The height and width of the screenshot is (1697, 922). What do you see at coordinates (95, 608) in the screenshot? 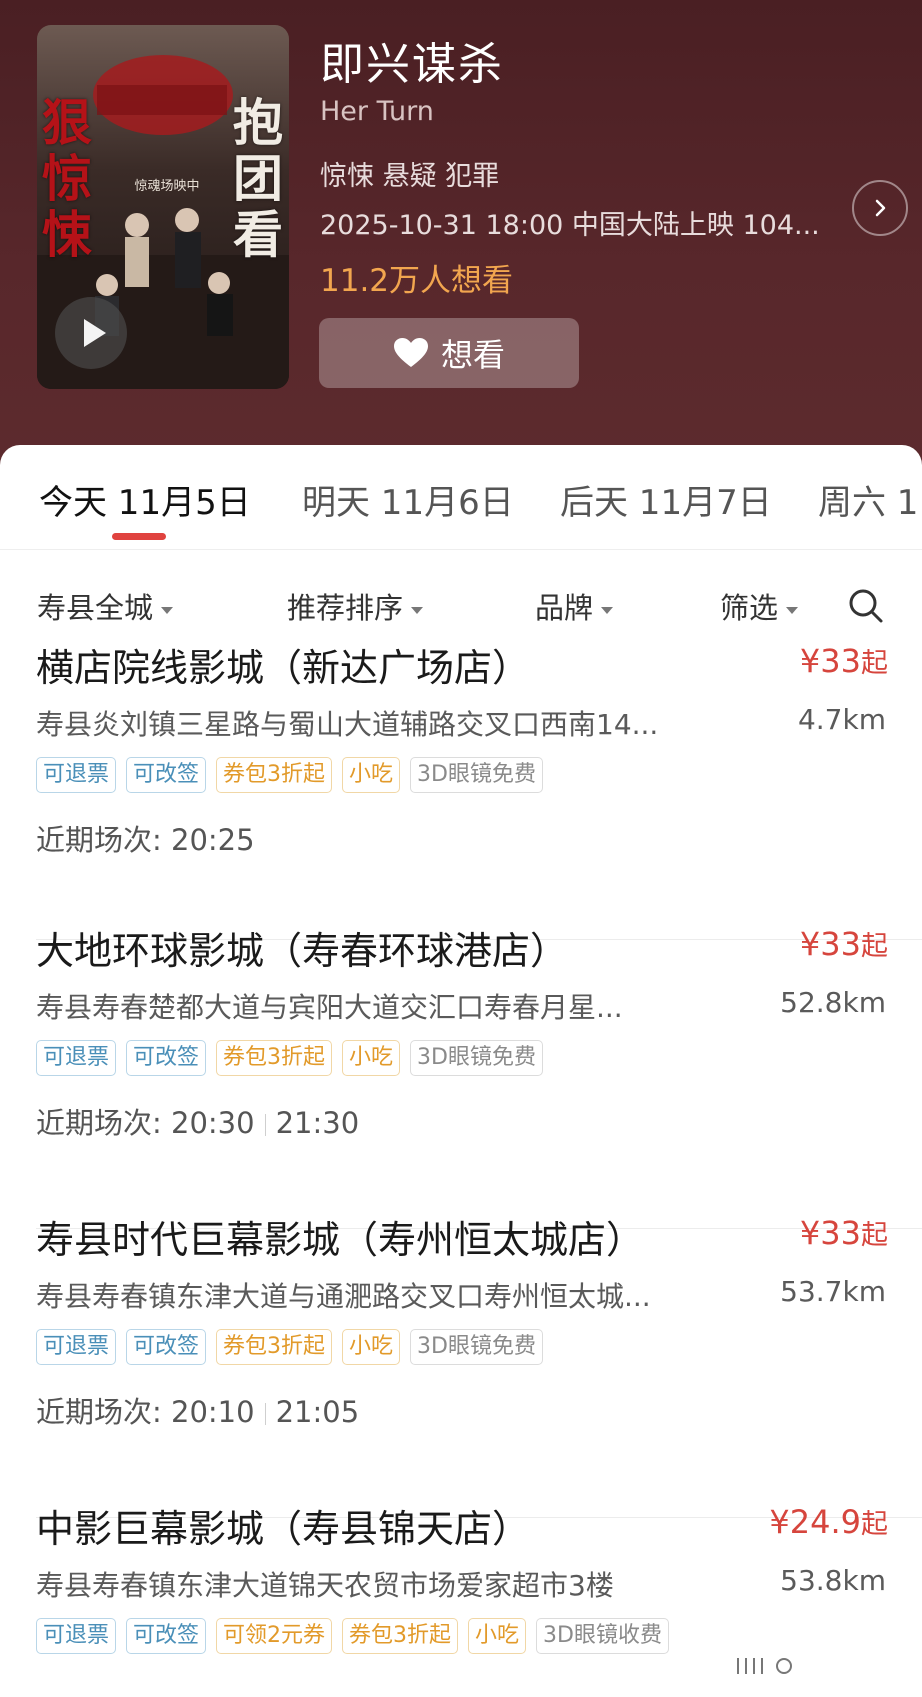
I see `filter-area-label: 寿县全城` at bounding box center [95, 608].